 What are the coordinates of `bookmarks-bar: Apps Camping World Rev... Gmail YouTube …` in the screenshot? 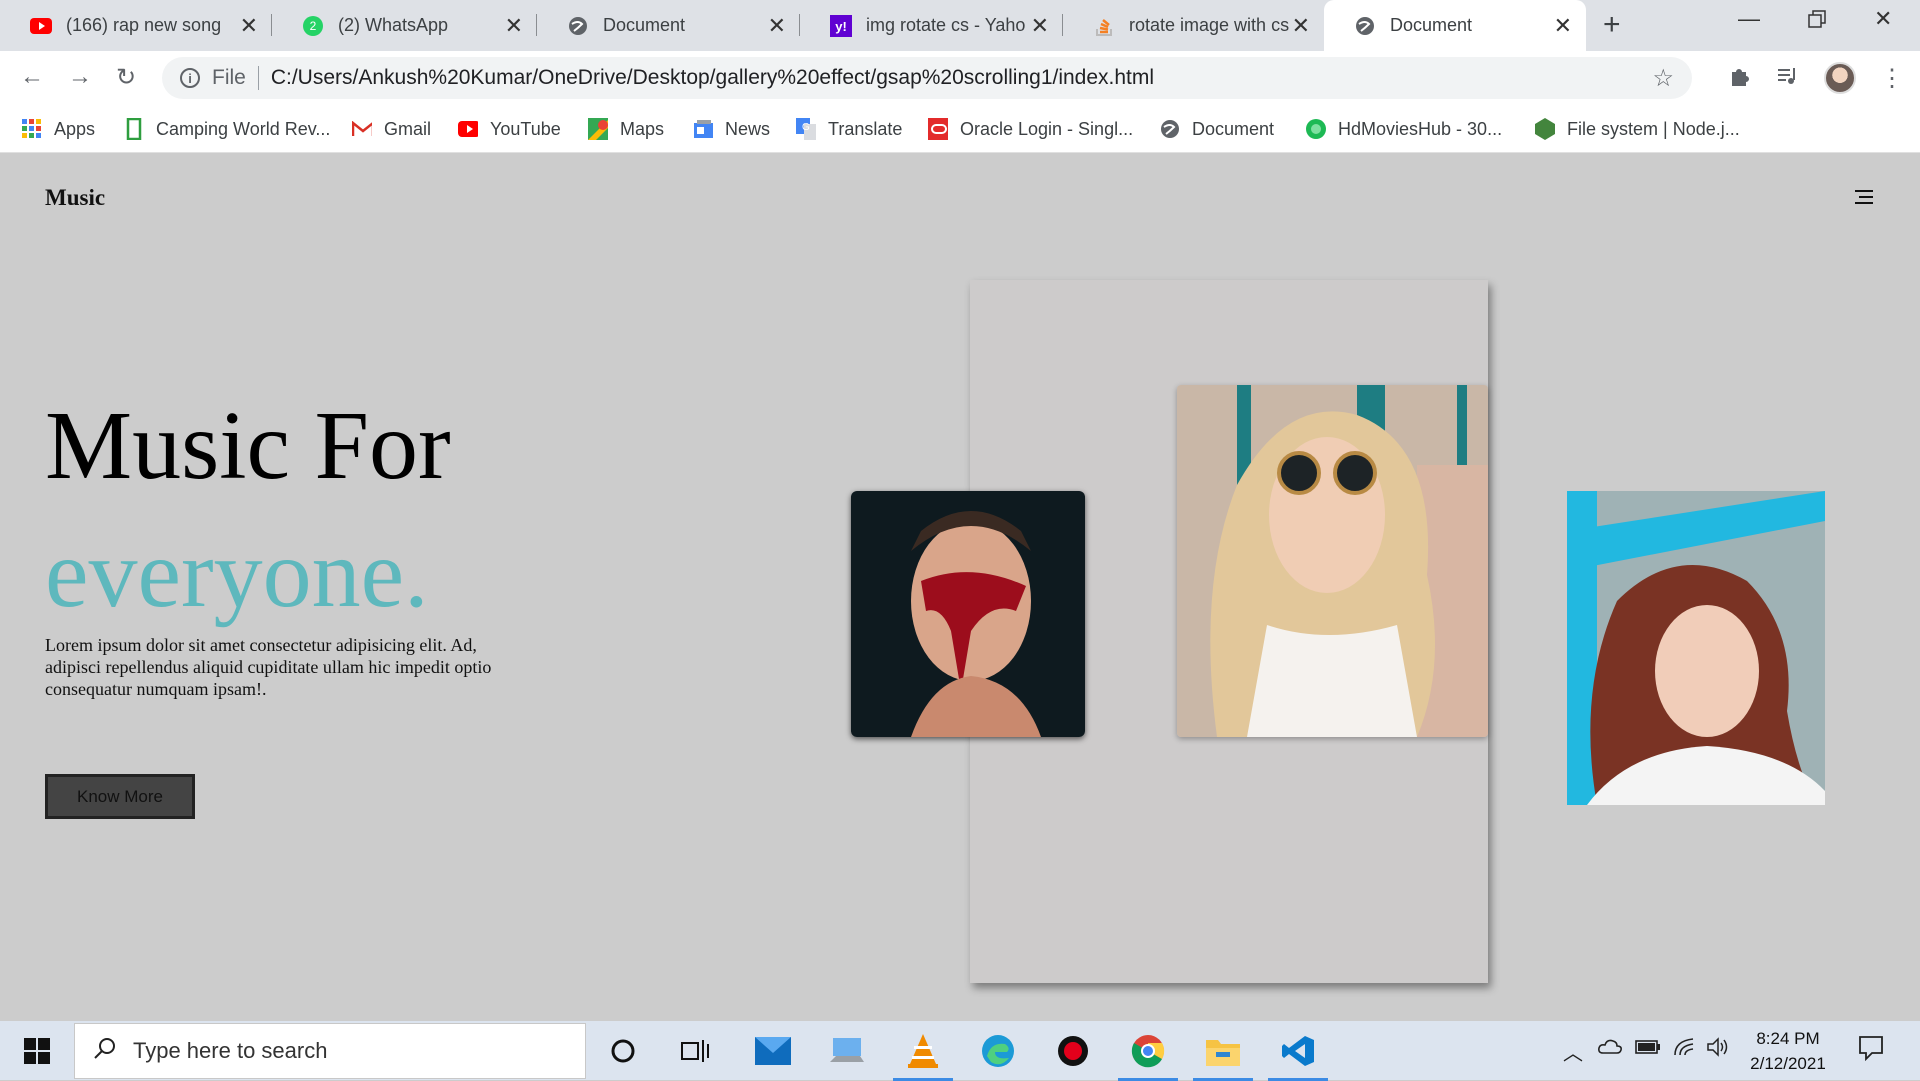 It's located at (960, 129).